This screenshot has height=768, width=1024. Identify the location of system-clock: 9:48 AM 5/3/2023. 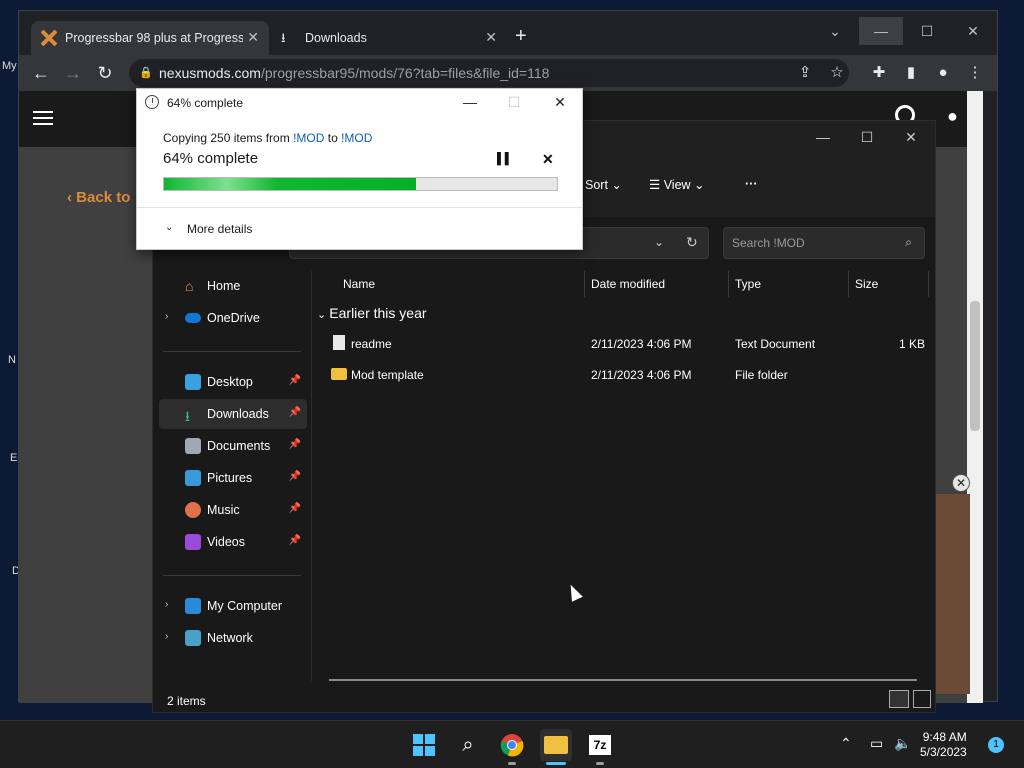
(943, 745).